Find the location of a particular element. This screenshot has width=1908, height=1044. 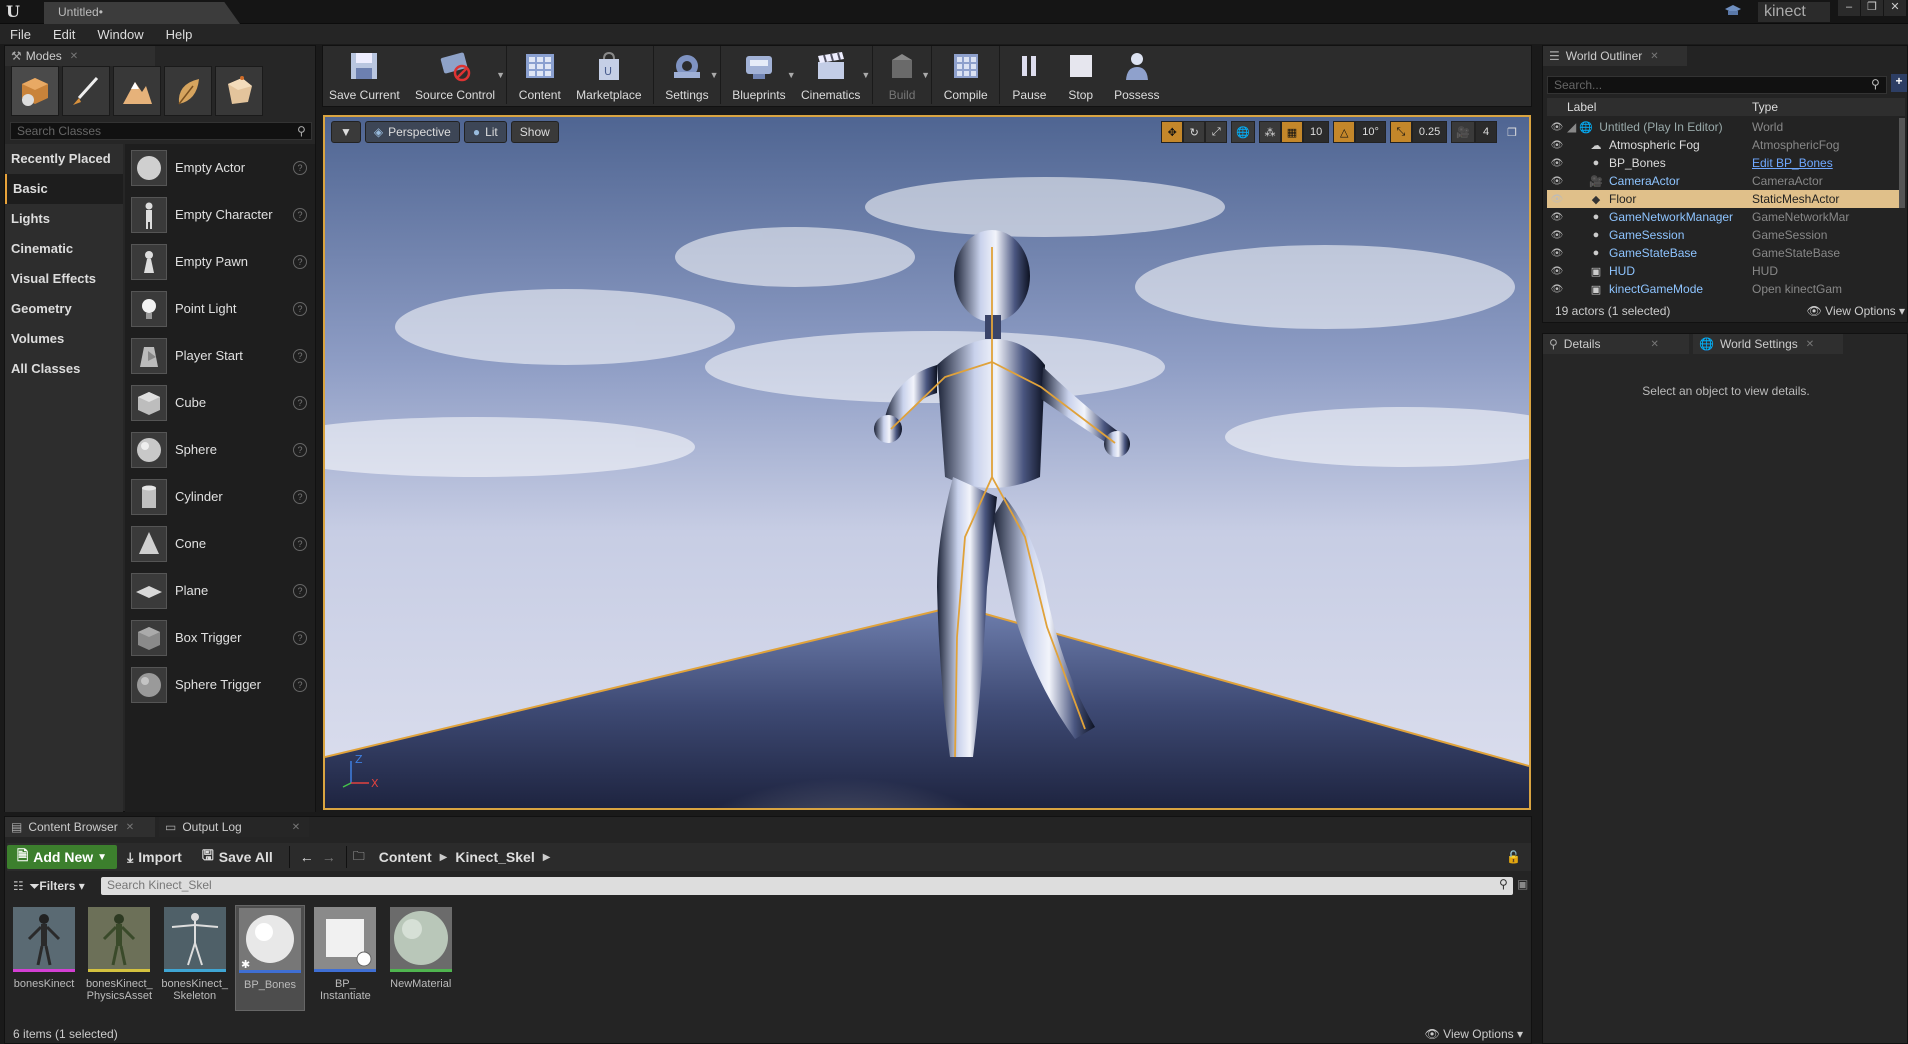

rotate-tool-icon: ↻ is located at coordinates (1194, 132).